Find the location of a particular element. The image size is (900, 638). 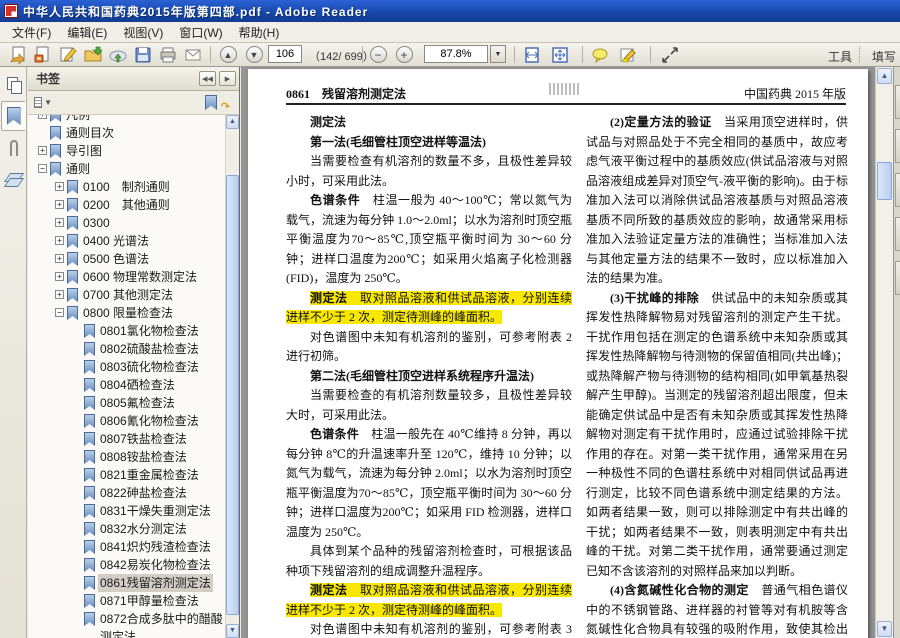

bookmark-item: +0700 其他测定法 is located at coordinates (127, 295).